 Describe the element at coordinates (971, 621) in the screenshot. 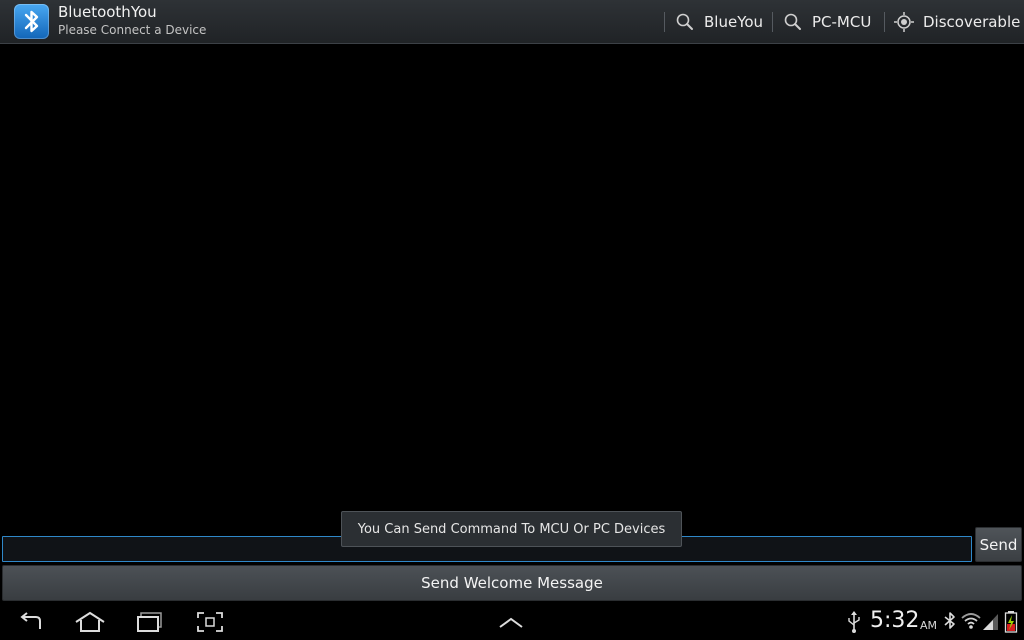

I see `wifi-icon` at that location.